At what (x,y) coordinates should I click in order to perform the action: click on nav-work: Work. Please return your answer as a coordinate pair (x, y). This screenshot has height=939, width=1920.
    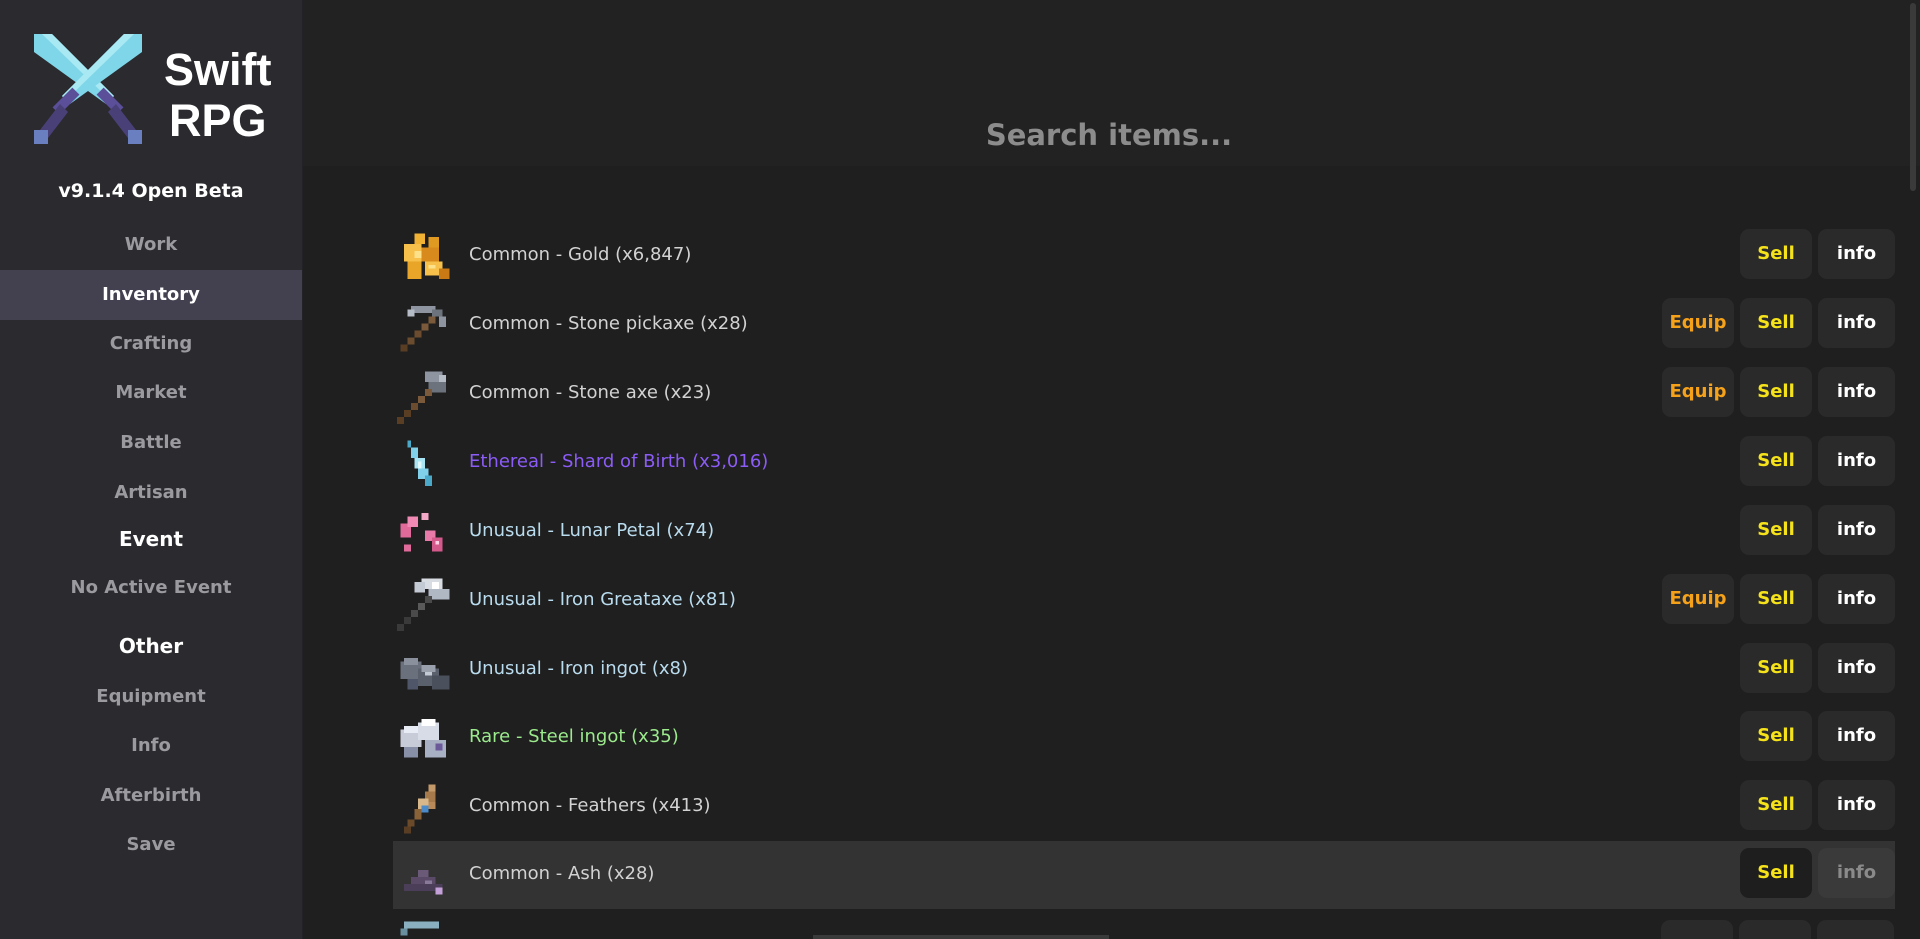
    Looking at the image, I should click on (151, 245).